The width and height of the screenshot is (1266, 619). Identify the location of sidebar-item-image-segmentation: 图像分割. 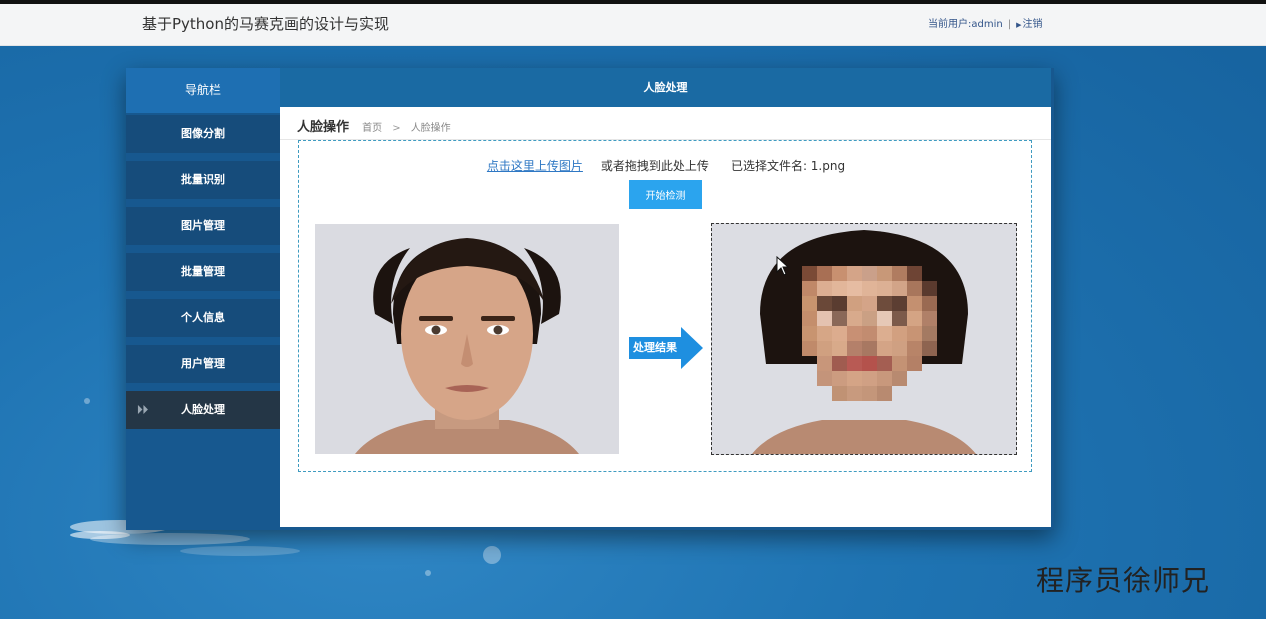
(203, 134).